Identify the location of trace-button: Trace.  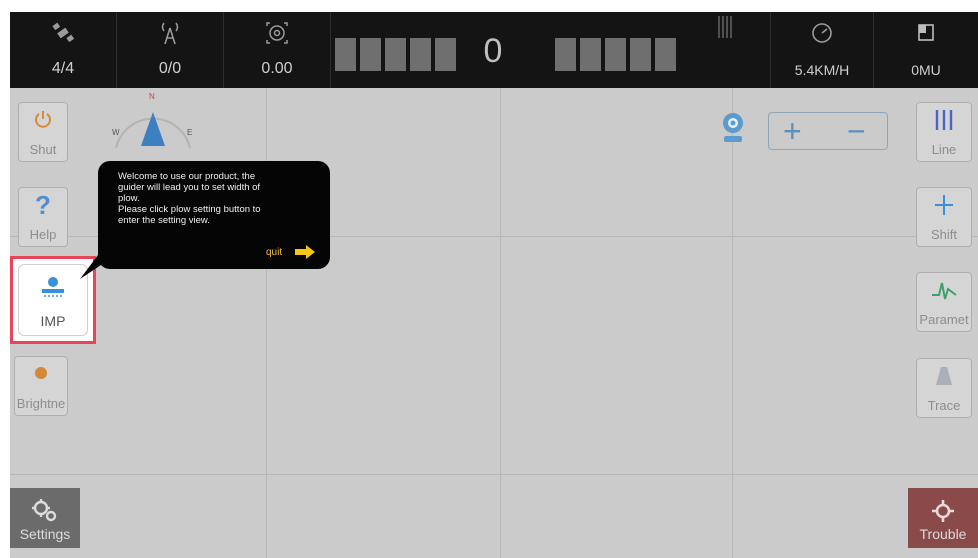
(944, 388).